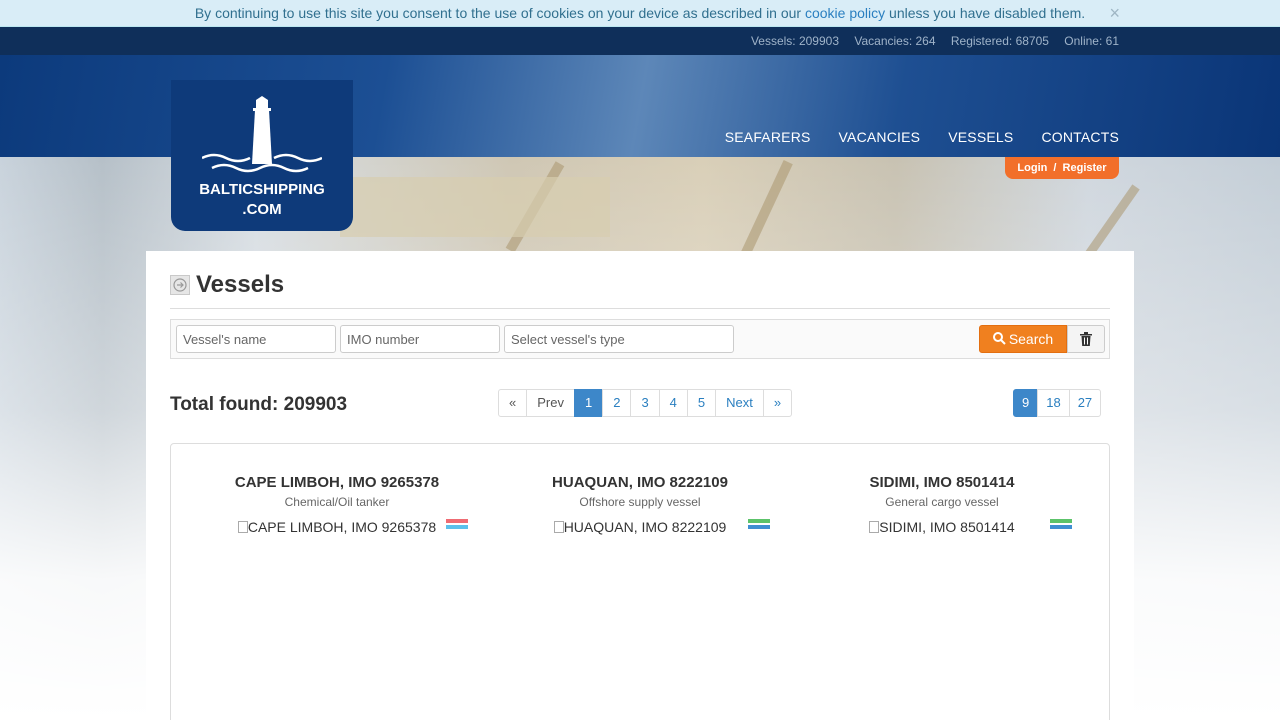 The width and height of the screenshot is (1280, 720). What do you see at coordinates (1080, 137) in the screenshot?
I see `nav-contacts: CONTACTS` at bounding box center [1080, 137].